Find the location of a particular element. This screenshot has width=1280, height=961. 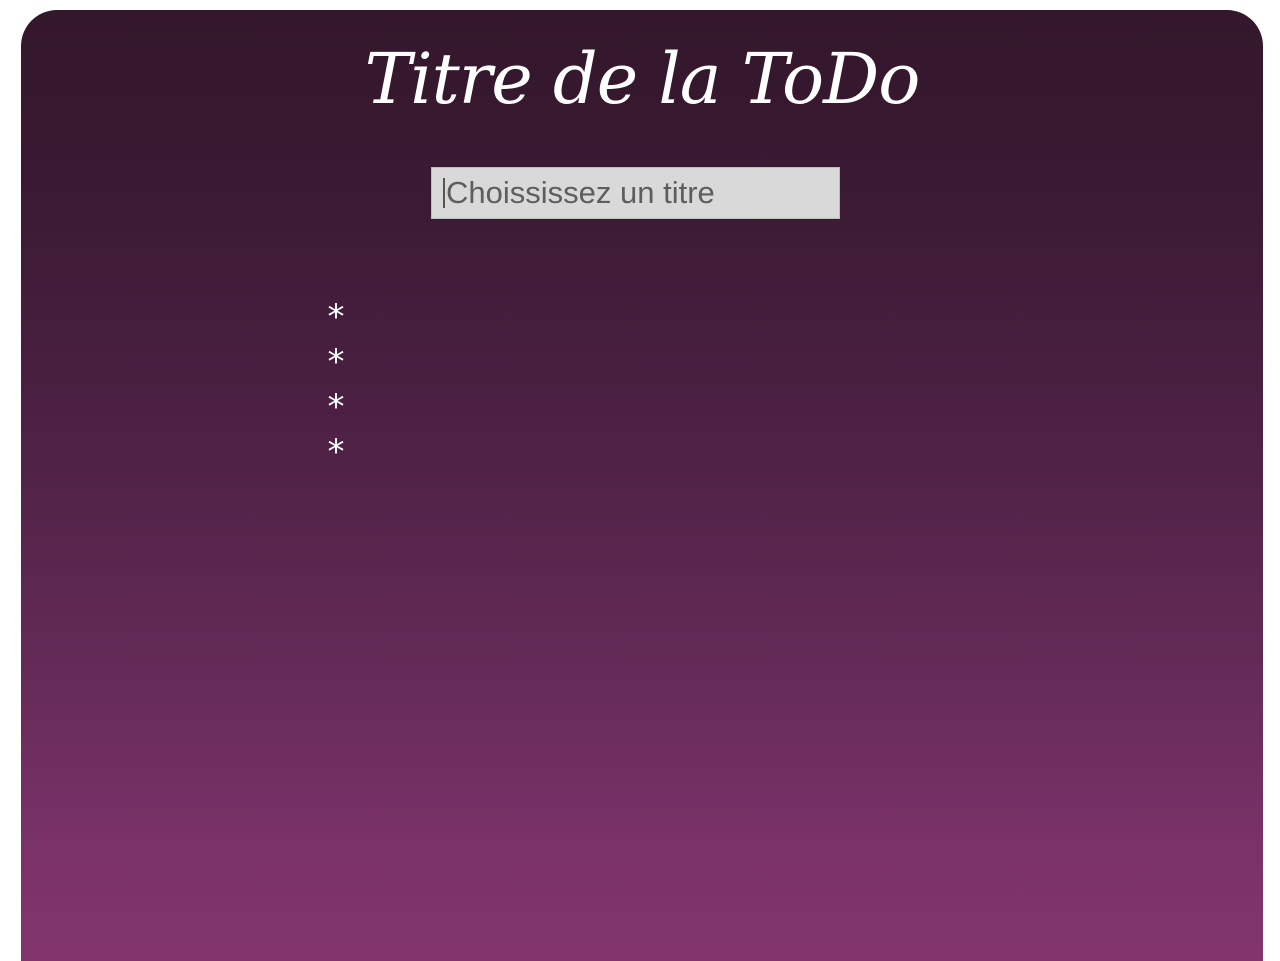

todo-list: * * * * is located at coordinates (341, 385).